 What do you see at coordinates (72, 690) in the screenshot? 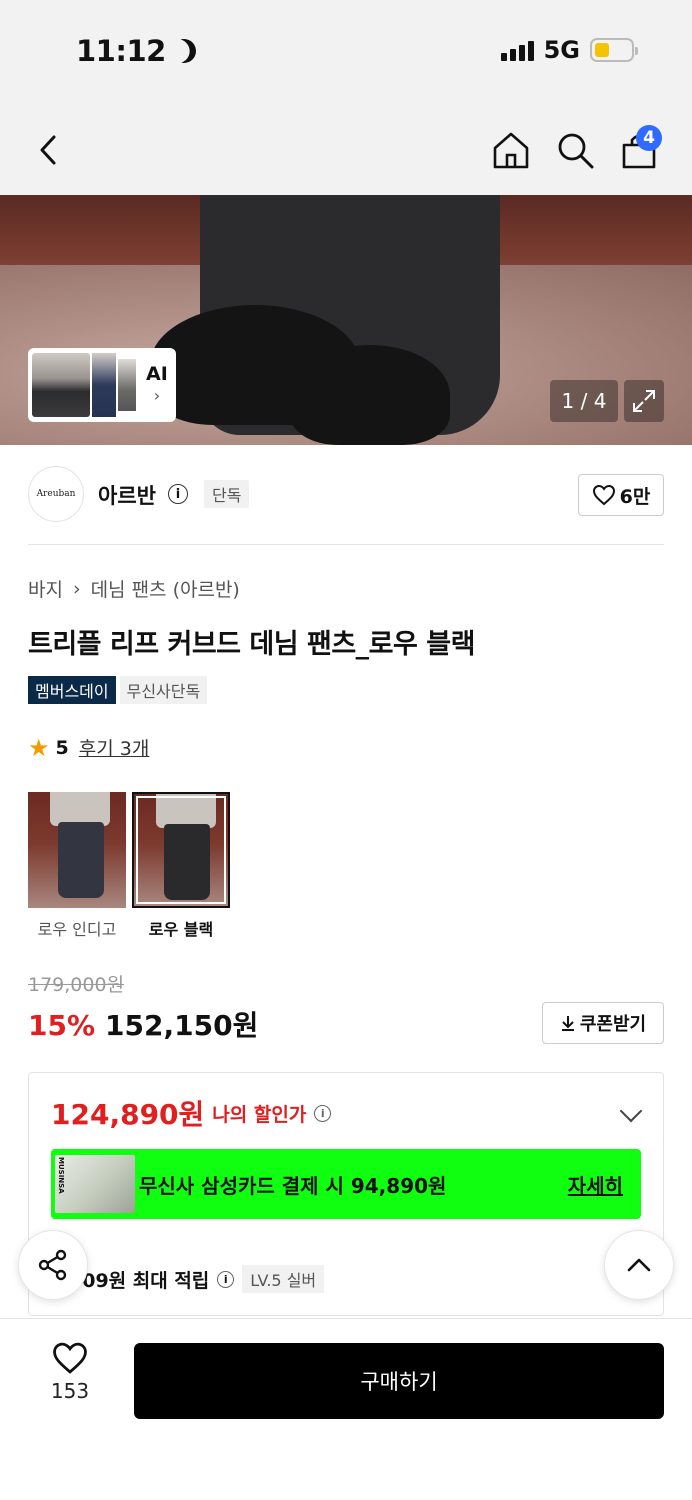
I see `members-day-tag: 멤버스데이` at bounding box center [72, 690].